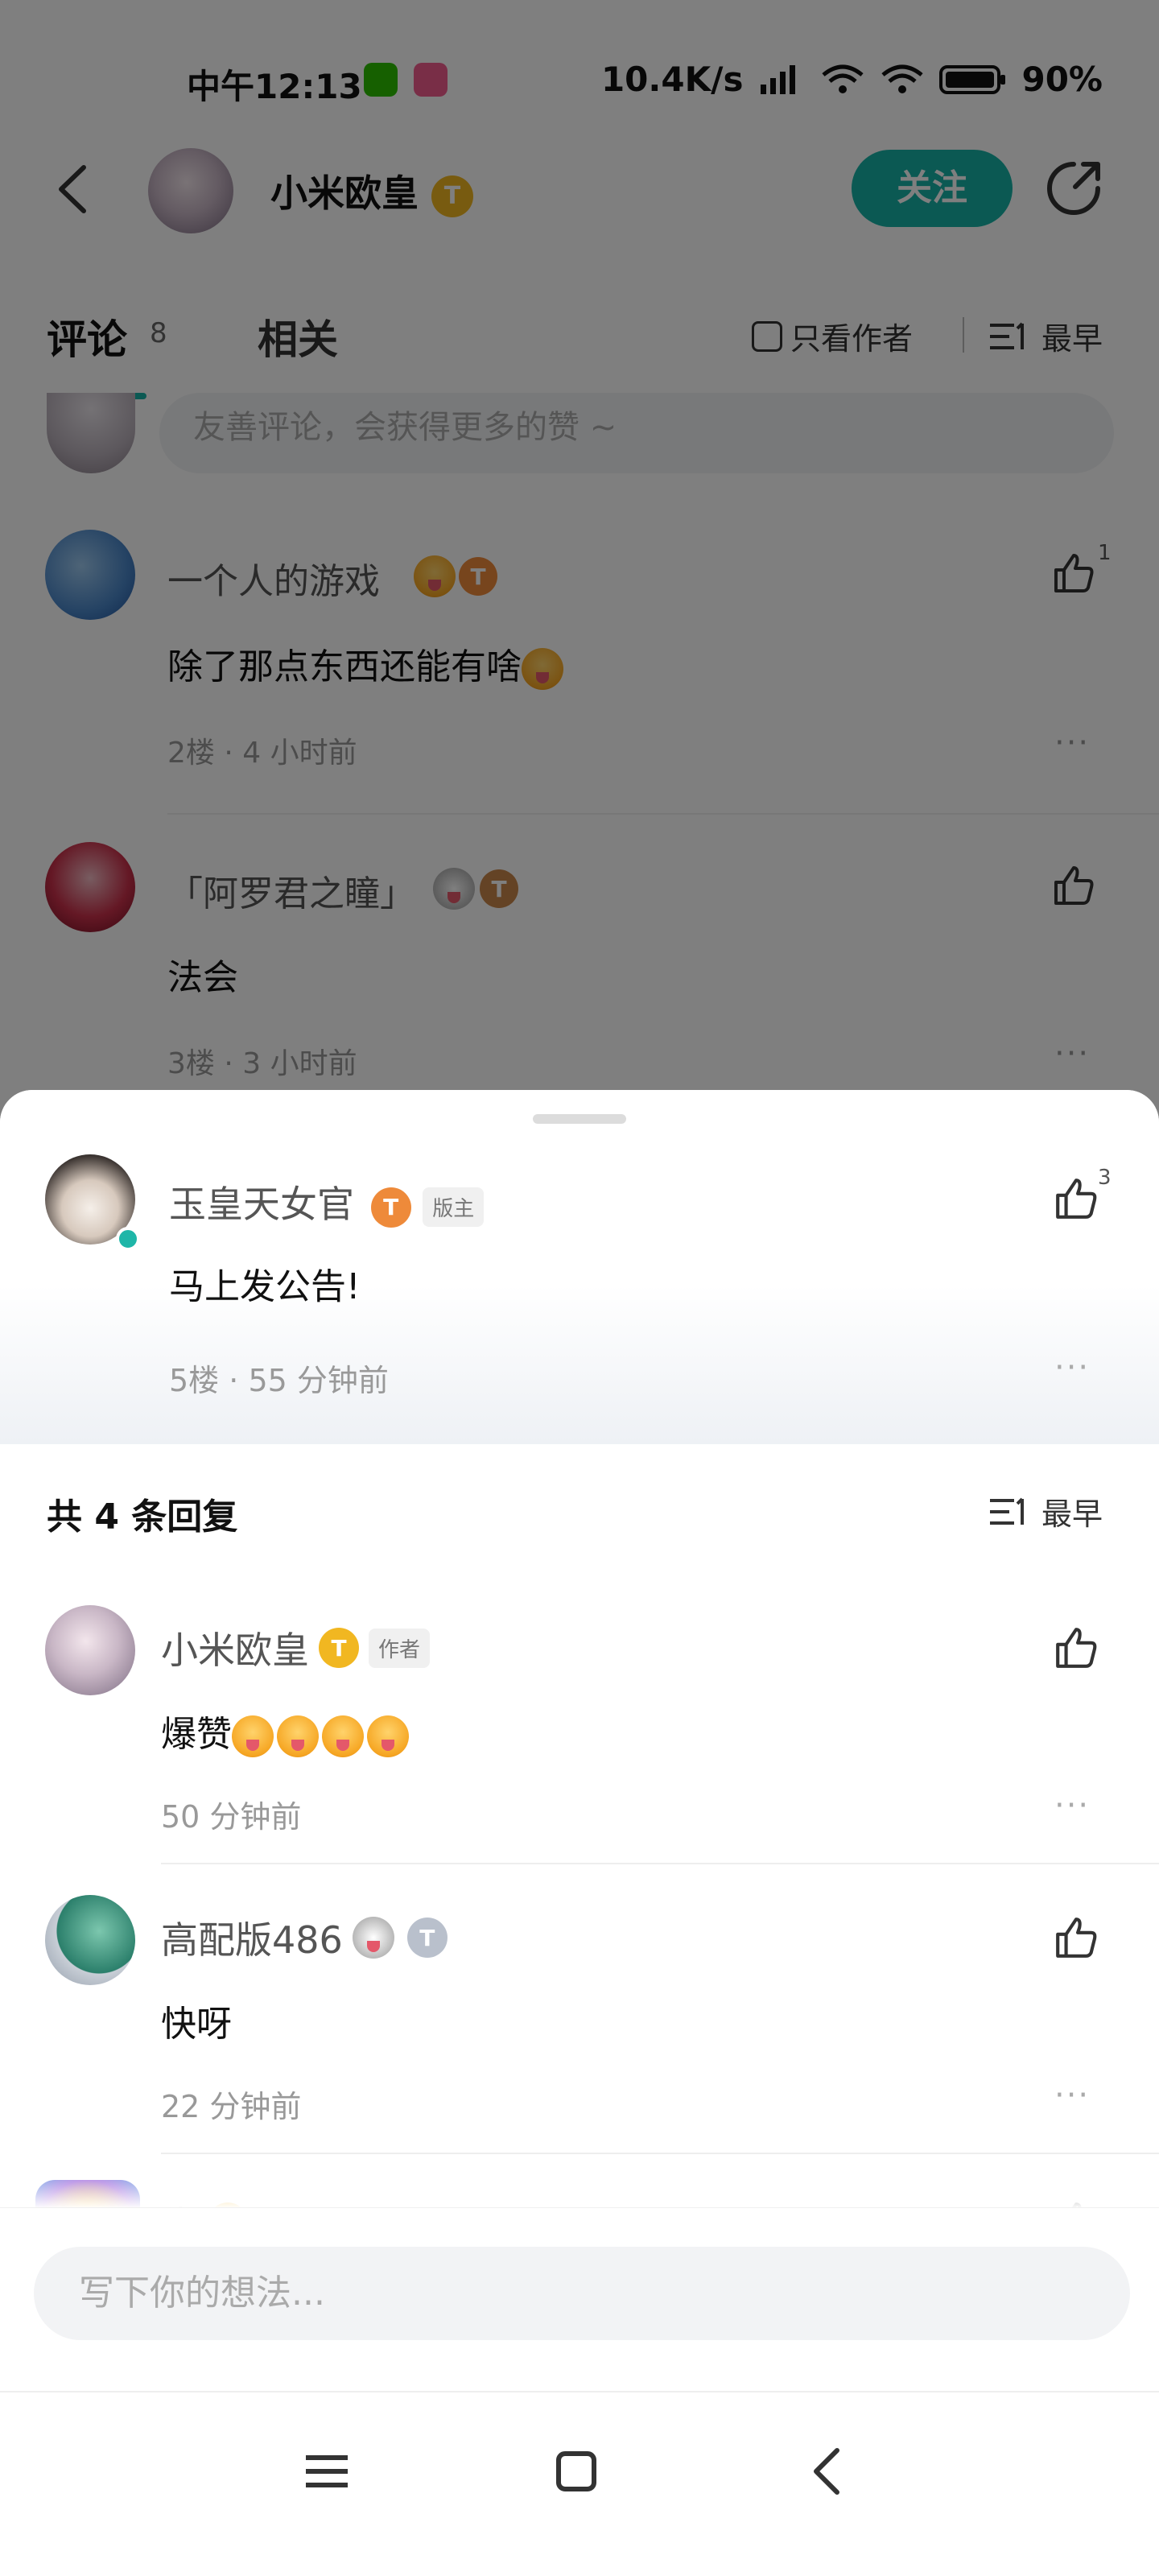 The height and width of the screenshot is (2576, 1159). Describe the element at coordinates (1072, 1514) in the screenshot. I see `sort-label: 最早` at that location.